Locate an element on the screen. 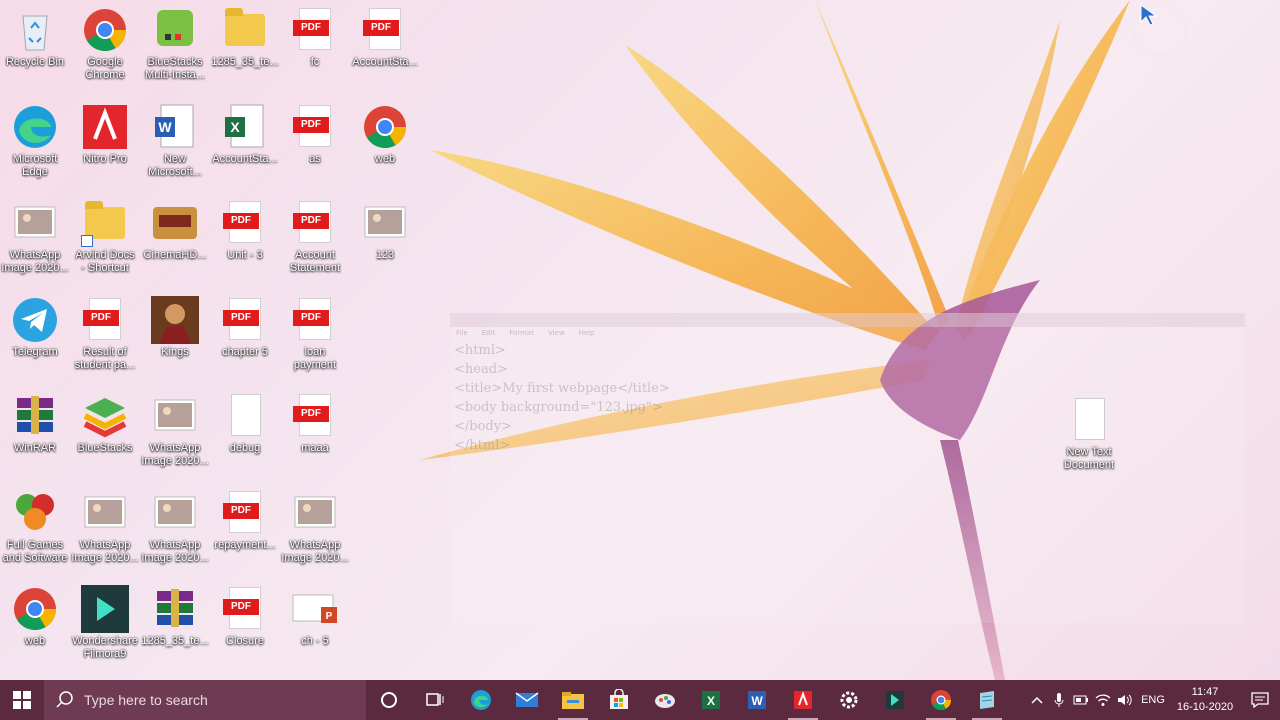 This screenshot has width=1280, height=720. taskbar-file-explorer is located at coordinates (573, 700).